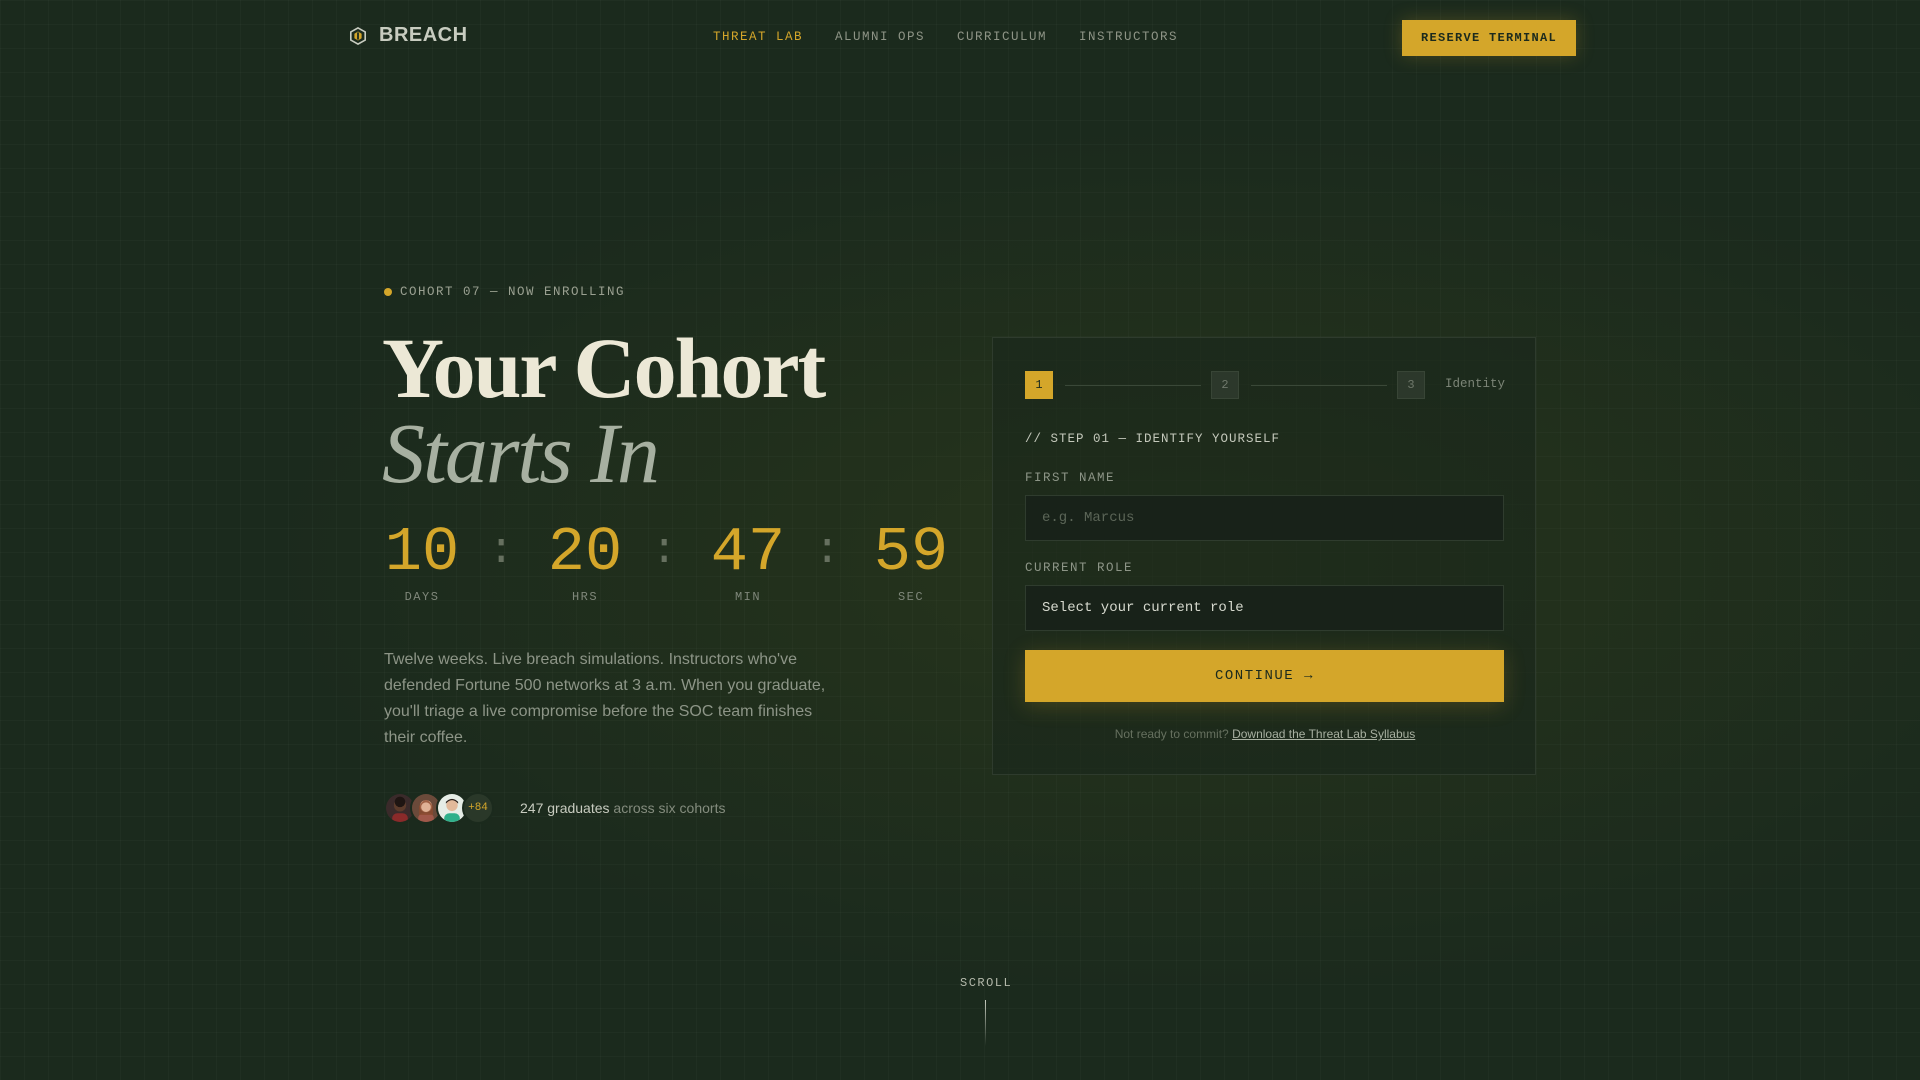  Describe the element at coordinates (911, 552) in the screenshot. I see `countdown-seconds-value: 59` at that location.